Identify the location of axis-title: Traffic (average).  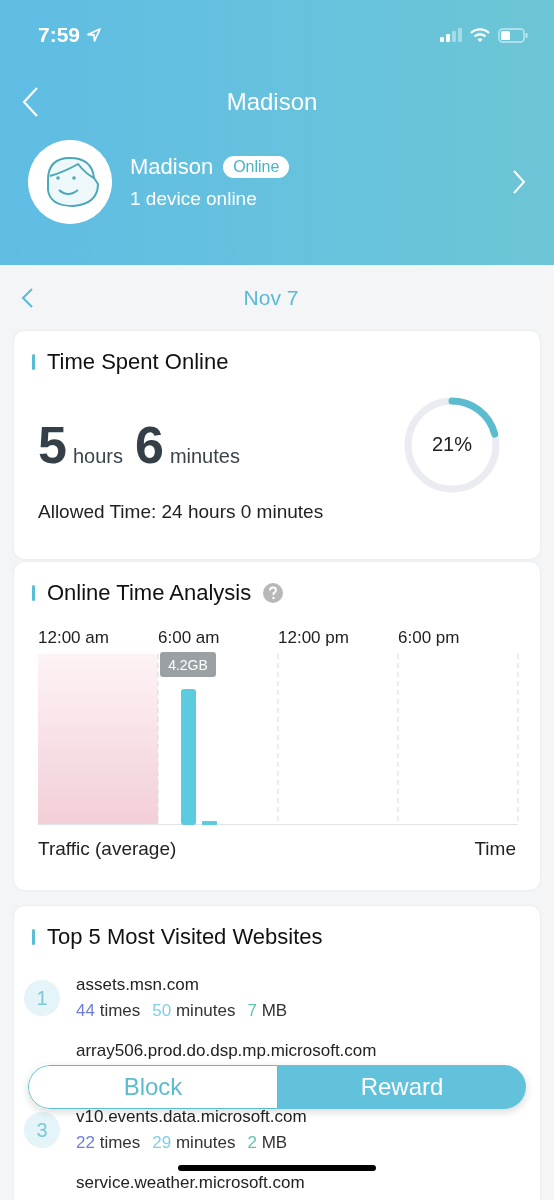
(107, 849).